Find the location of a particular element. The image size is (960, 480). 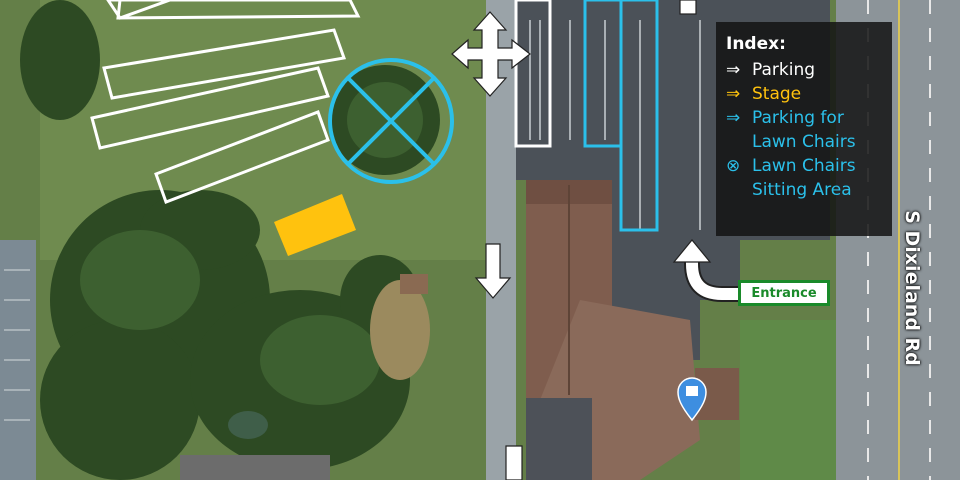

legend-label: Parking is located at coordinates (784, 70).